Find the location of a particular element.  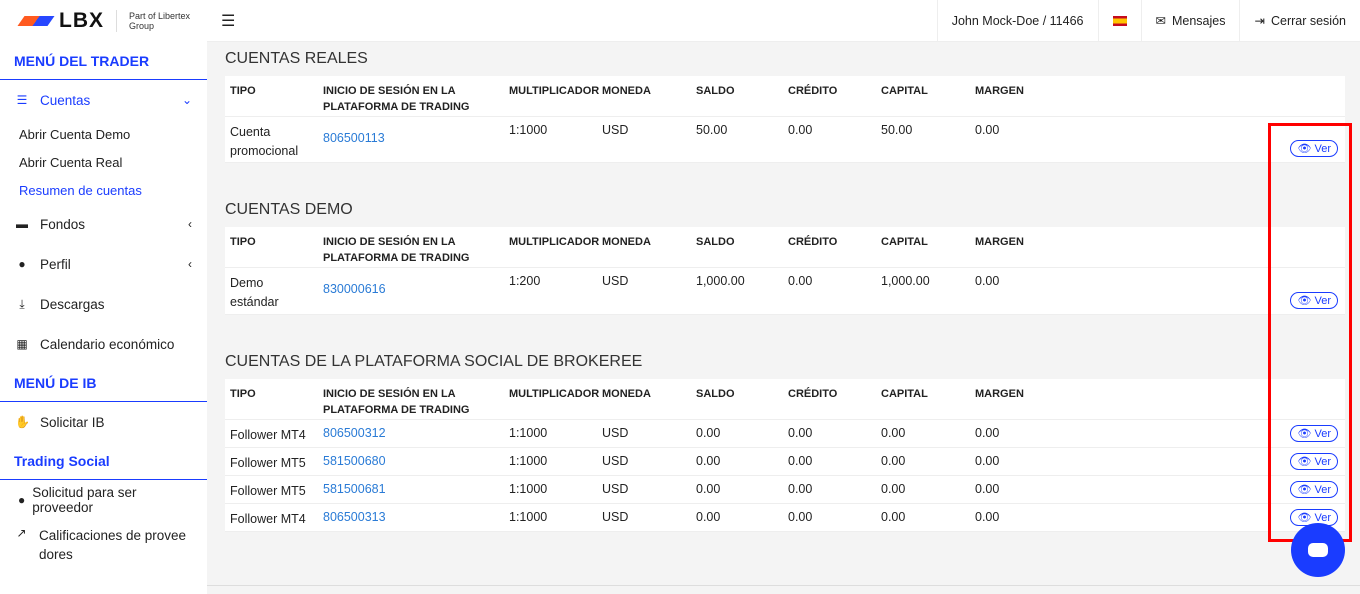

chat-icon is located at coordinates (1318, 550).